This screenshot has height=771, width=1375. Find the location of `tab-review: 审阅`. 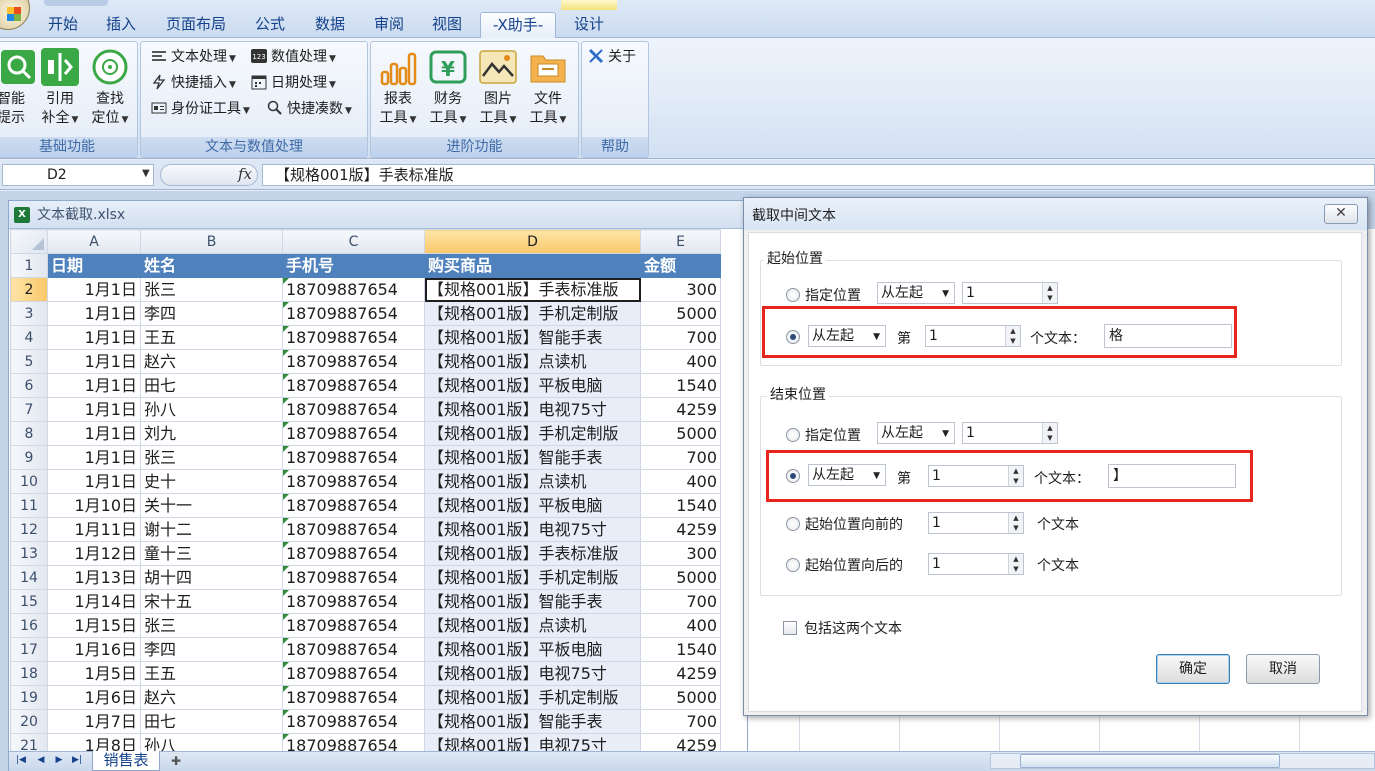

tab-review: 审阅 is located at coordinates (389, 25).